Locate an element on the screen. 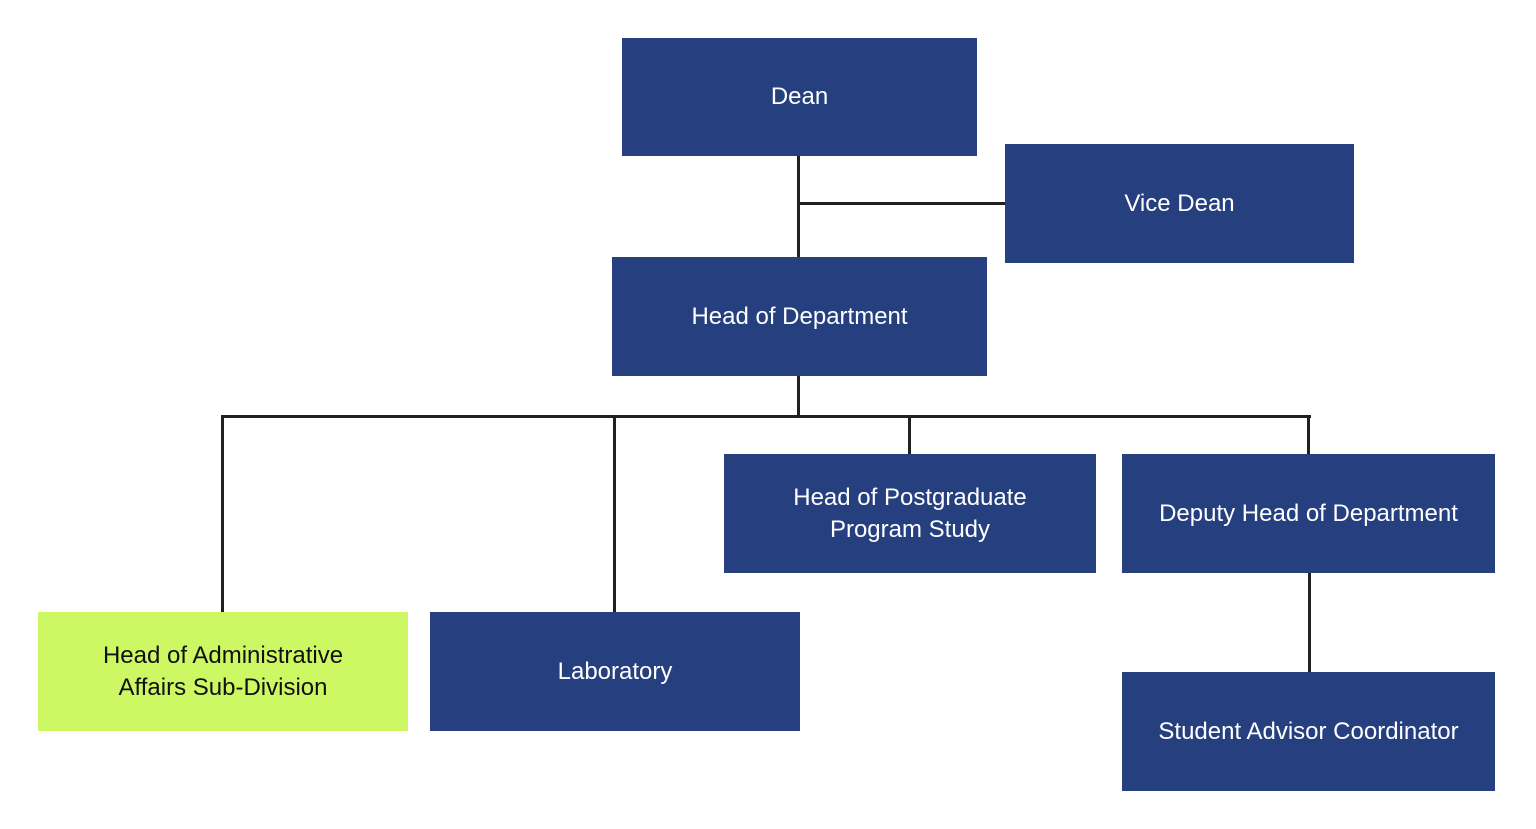 This screenshot has width=1536, height=829. connector-to-postgraduate is located at coordinates (909, 435).